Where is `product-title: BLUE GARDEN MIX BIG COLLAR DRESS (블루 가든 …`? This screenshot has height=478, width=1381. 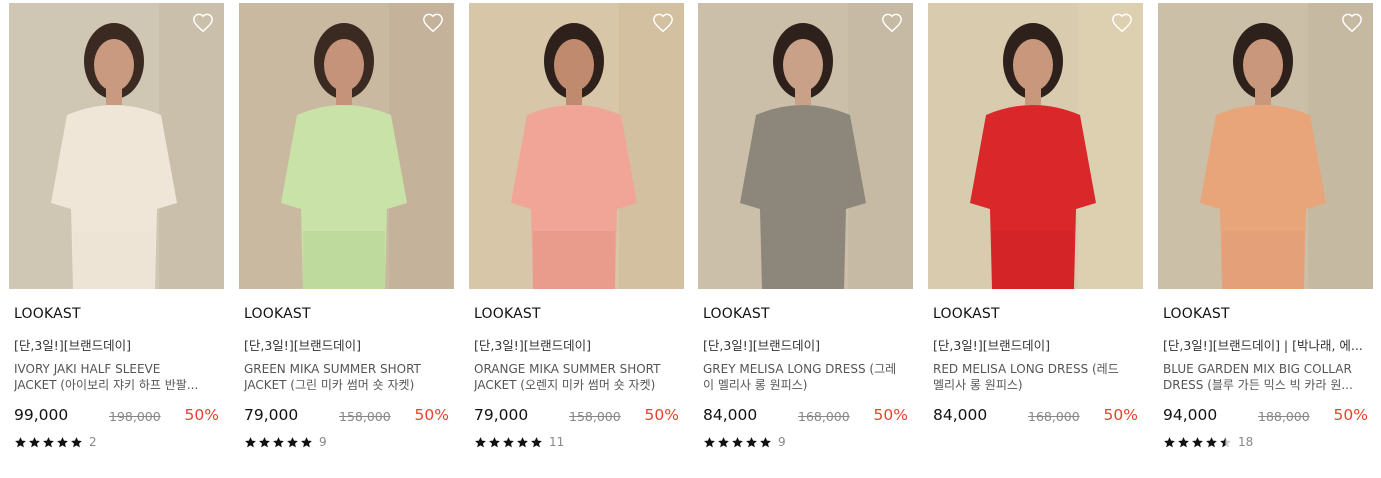
product-title: BLUE GARDEN MIX BIG COLLAR DRESS (블루 가든 … is located at coordinates (1265, 377).